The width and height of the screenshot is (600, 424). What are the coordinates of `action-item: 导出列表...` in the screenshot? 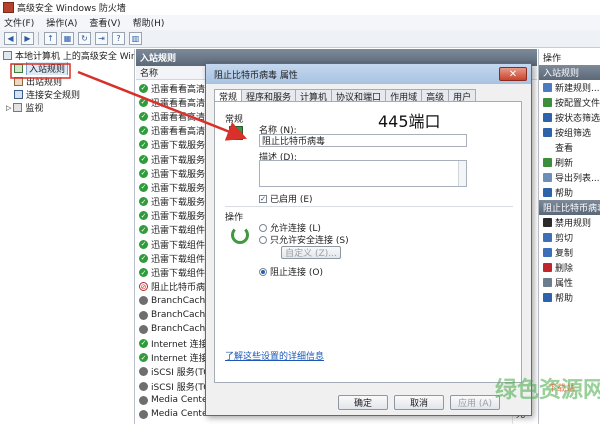 It's located at (569, 177).